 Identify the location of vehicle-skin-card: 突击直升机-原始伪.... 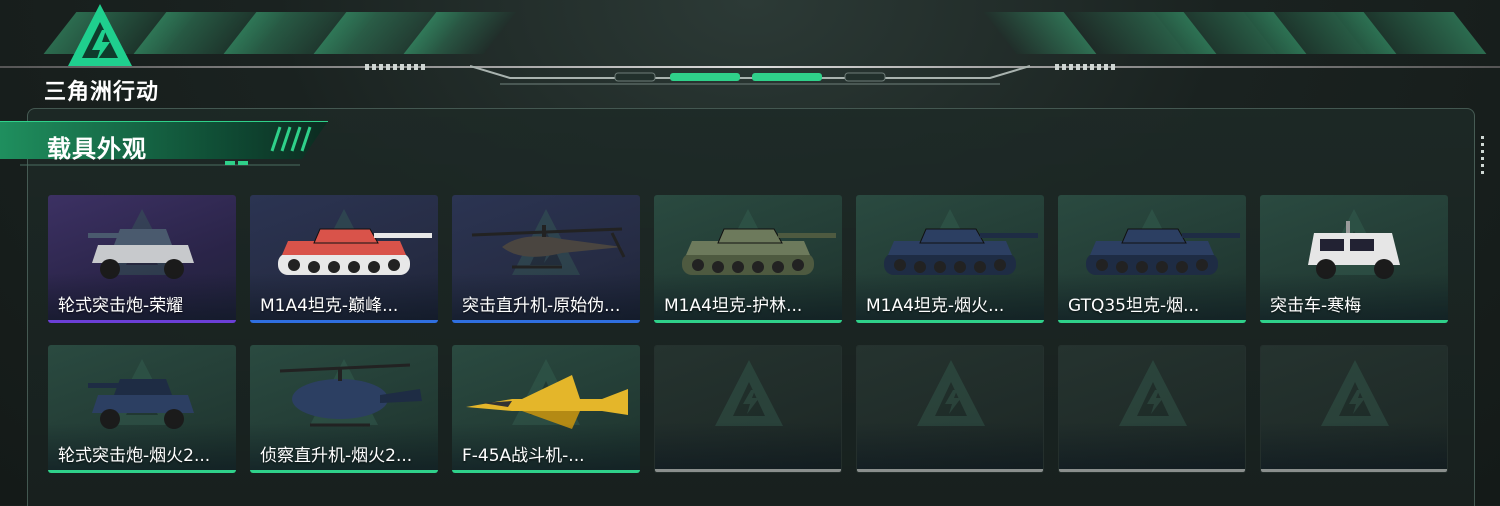
(546, 259).